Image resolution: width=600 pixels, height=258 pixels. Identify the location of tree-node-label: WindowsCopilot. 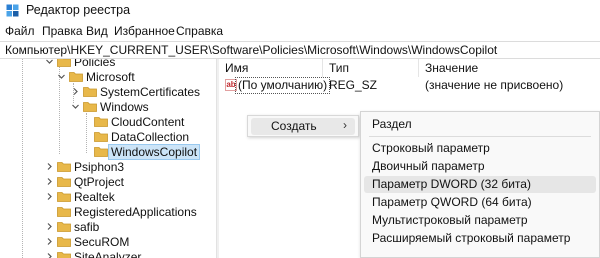
(154, 152).